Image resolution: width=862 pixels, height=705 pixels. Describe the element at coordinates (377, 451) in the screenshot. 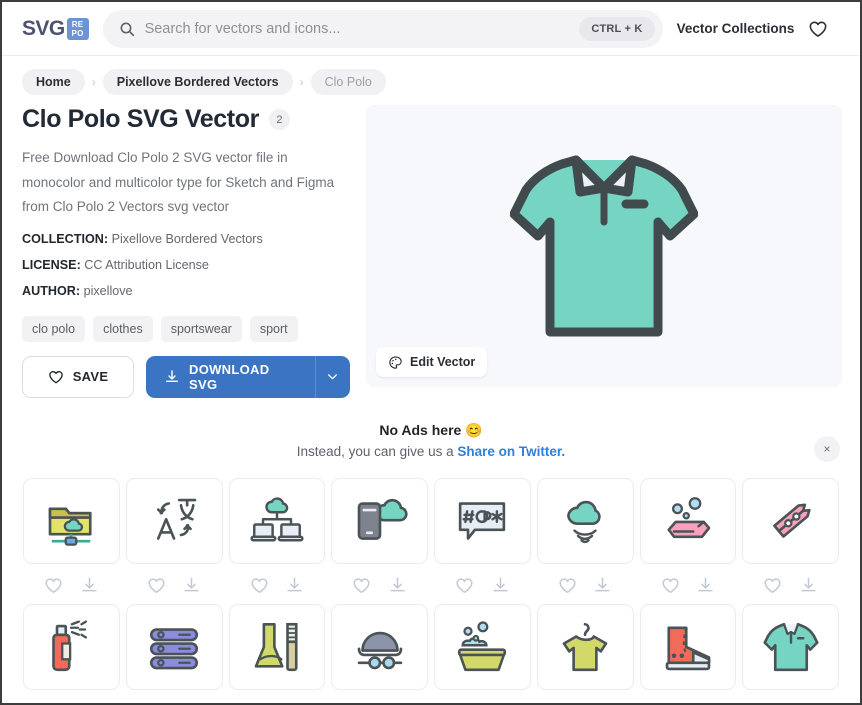

I see `no-ads-sub-prefix: Instead, you can give us a` at that location.